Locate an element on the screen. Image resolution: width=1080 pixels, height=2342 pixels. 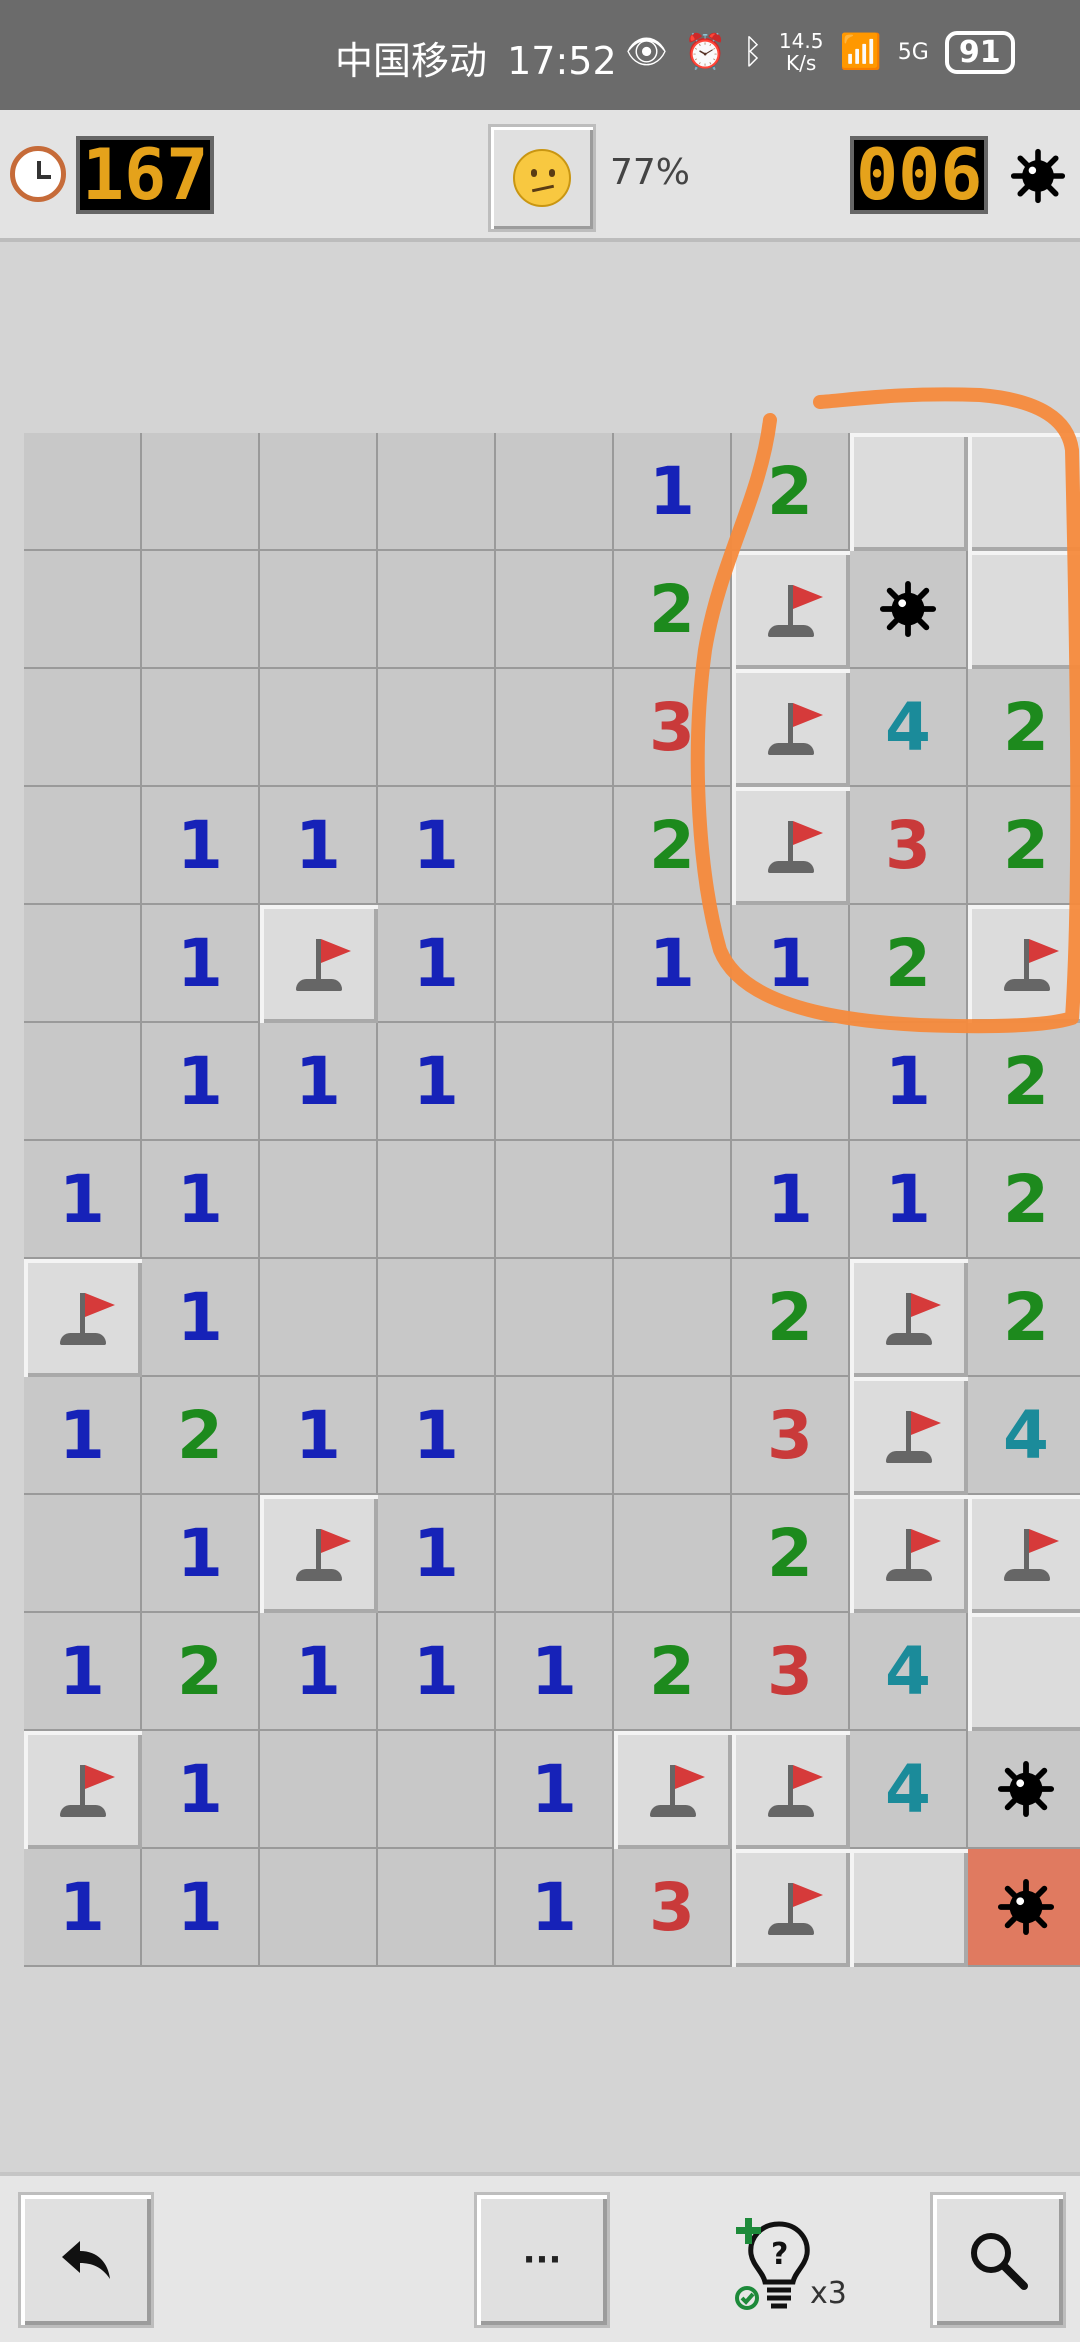
reset-face-button is located at coordinates (542, 178).